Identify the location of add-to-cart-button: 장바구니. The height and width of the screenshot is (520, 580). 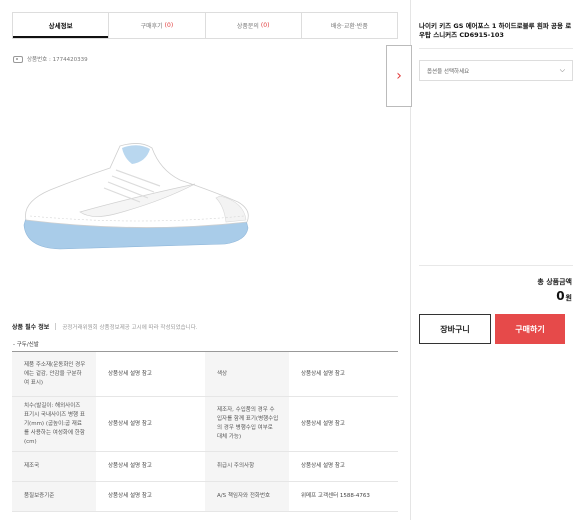
(455, 329).